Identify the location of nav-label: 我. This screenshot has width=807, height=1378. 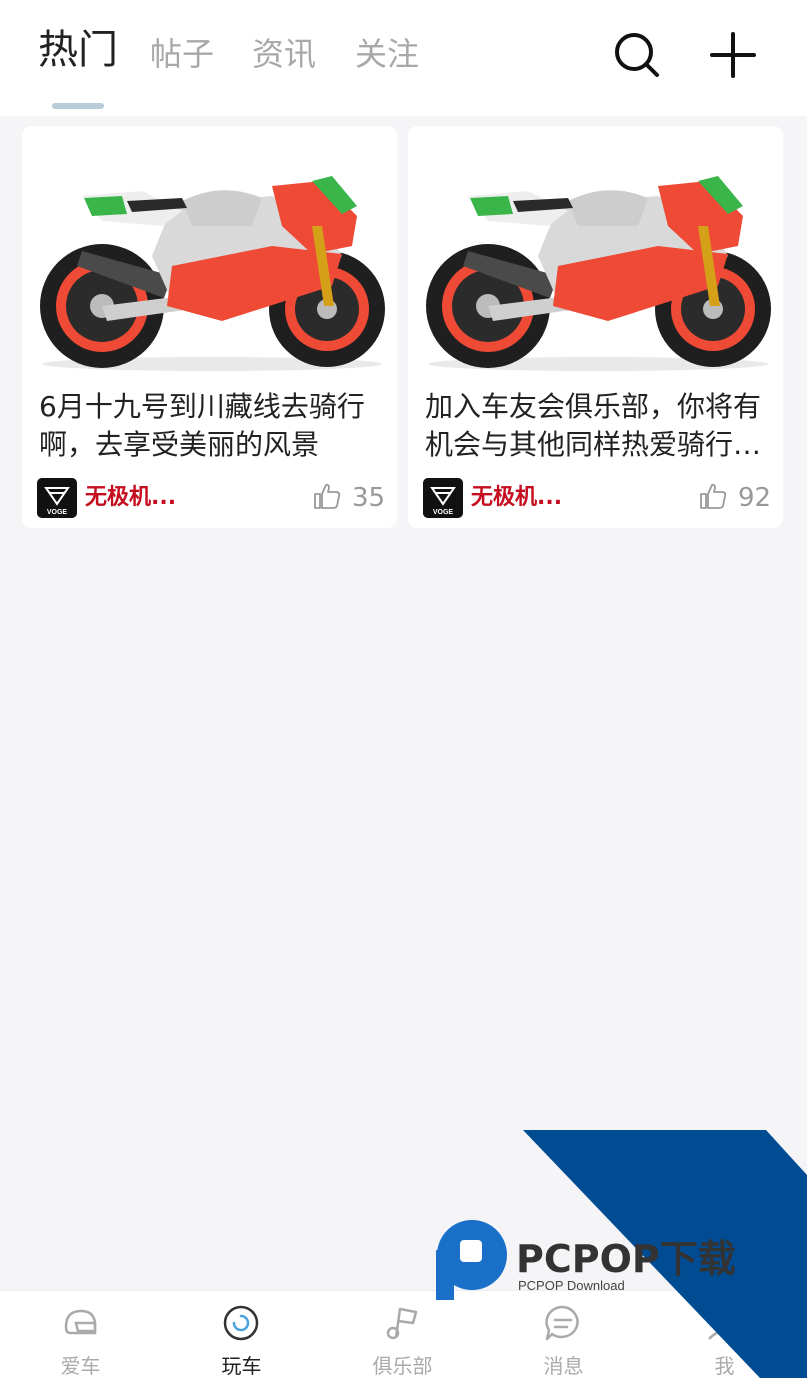
(724, 1366).